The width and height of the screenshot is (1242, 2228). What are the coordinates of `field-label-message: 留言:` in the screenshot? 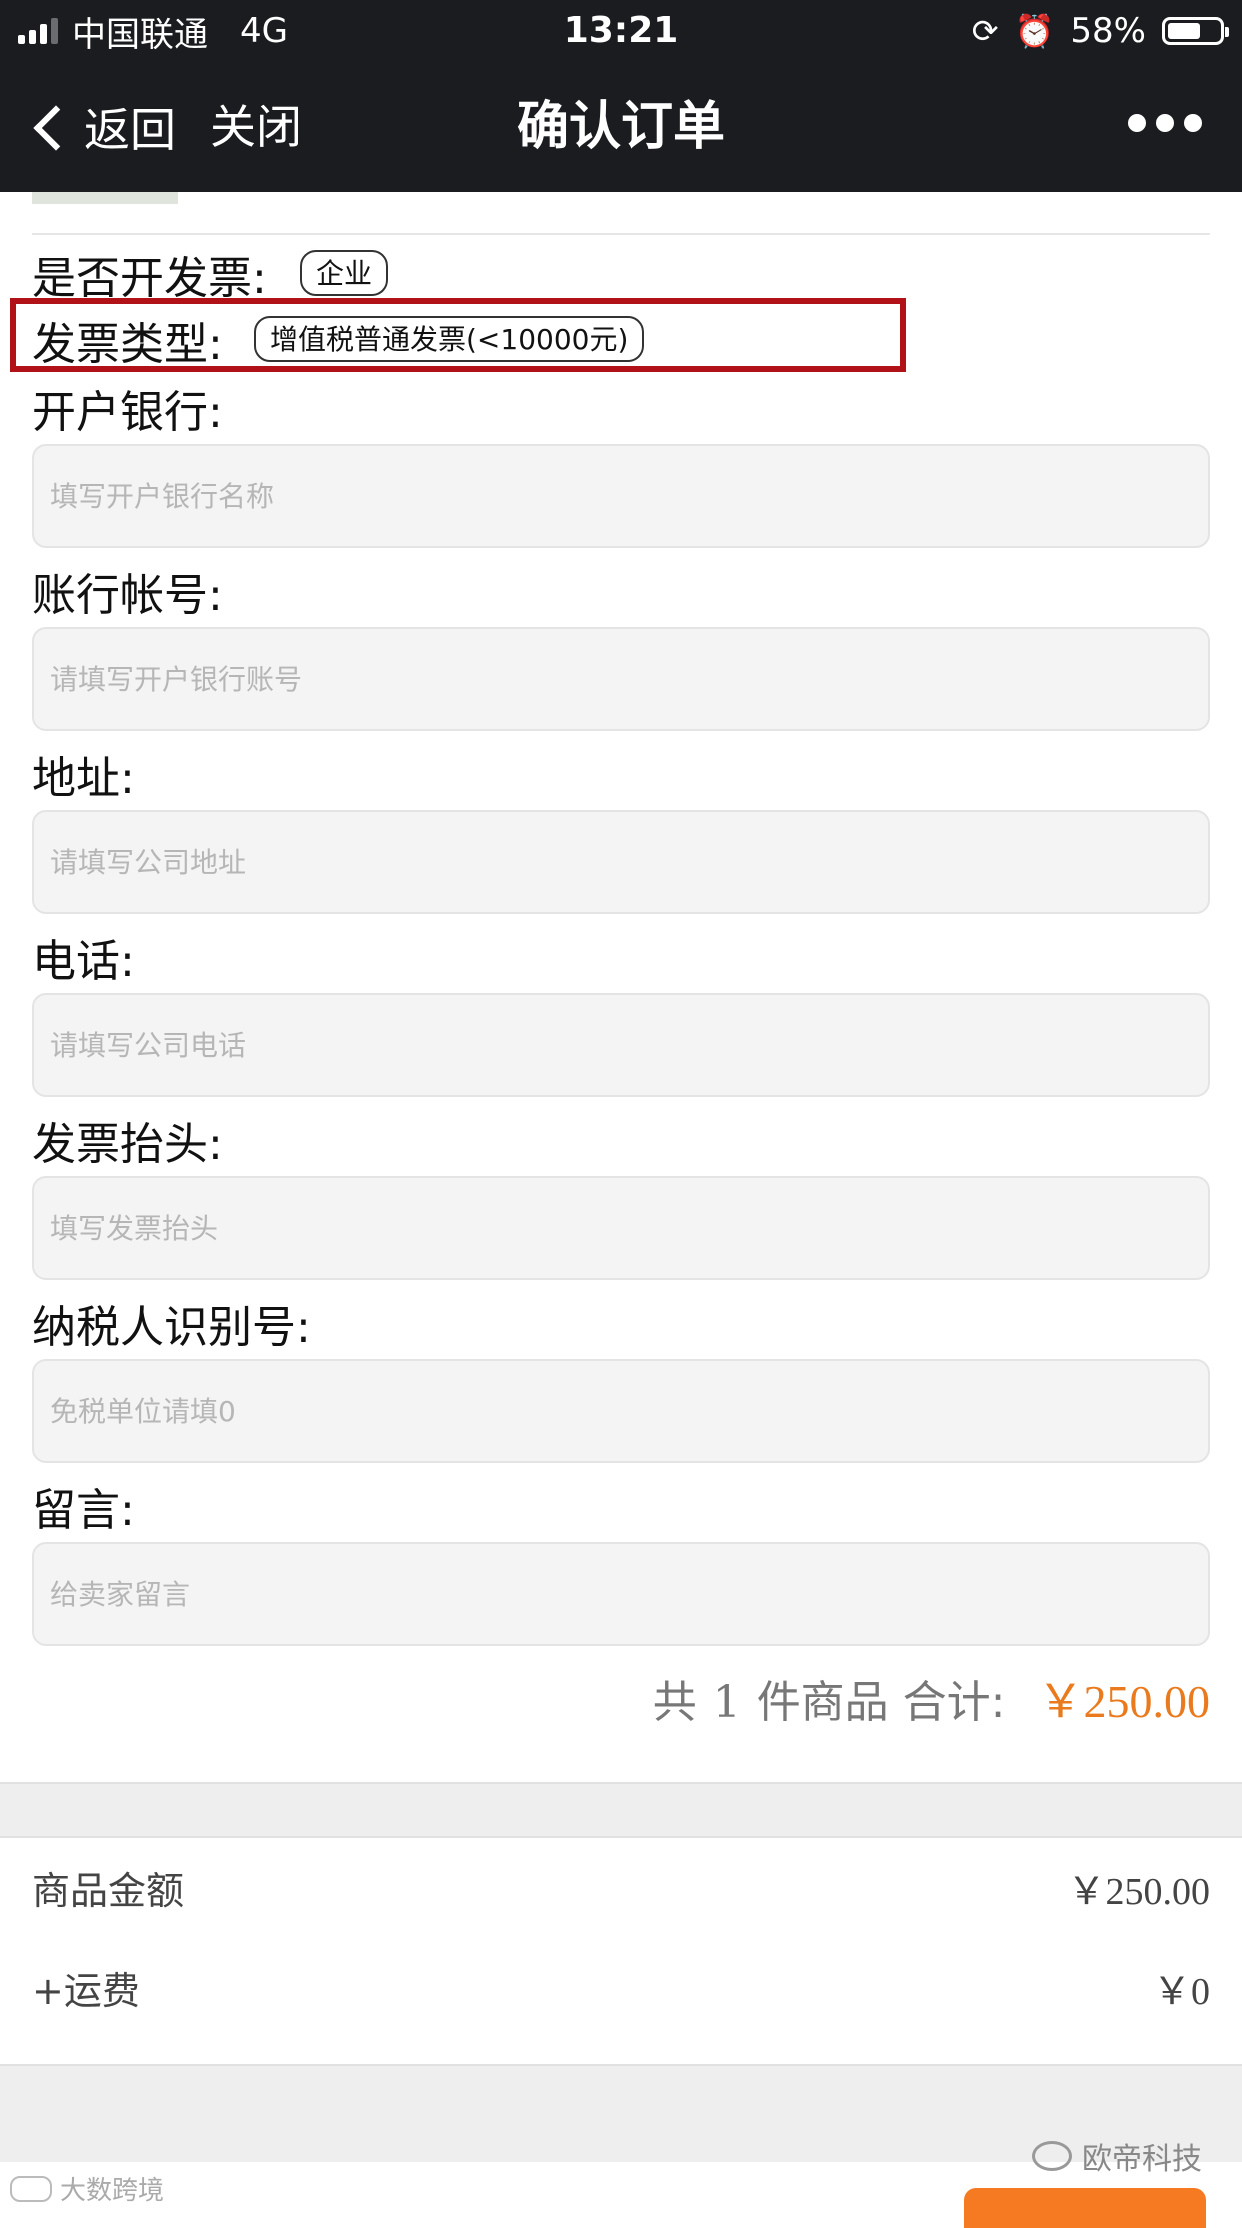 It's located at (83, 1510).